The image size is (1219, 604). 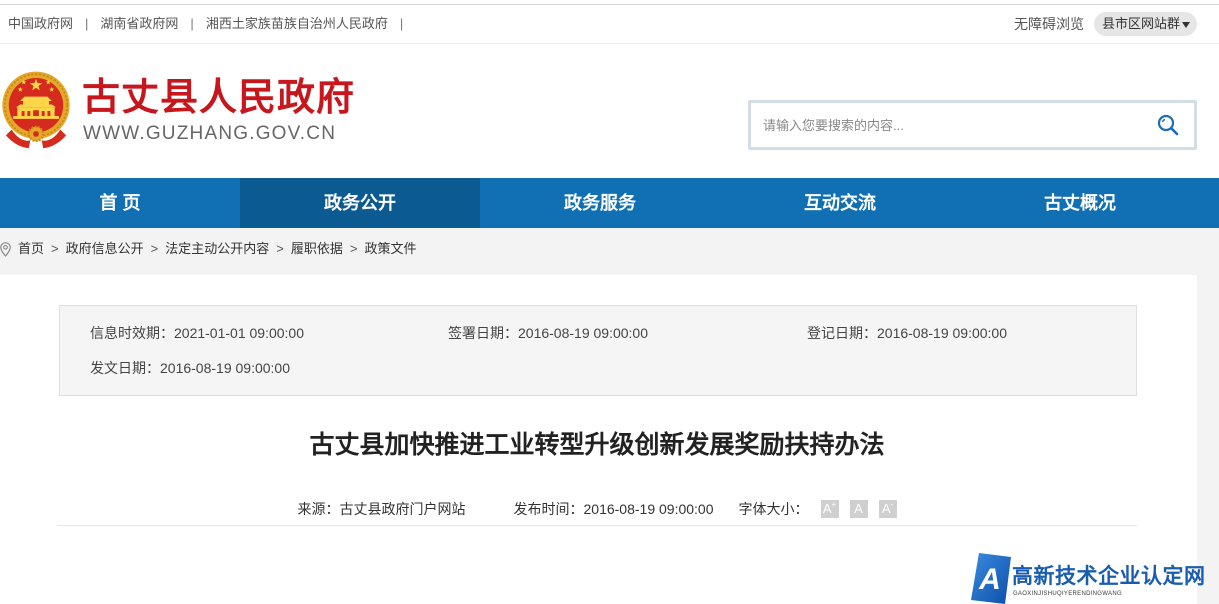 What do you see at coordinates (583, 333) in the screenshot?
I see `info-signed-value: 2016-08-19 09:00:00` at bounding box center [583, 333].